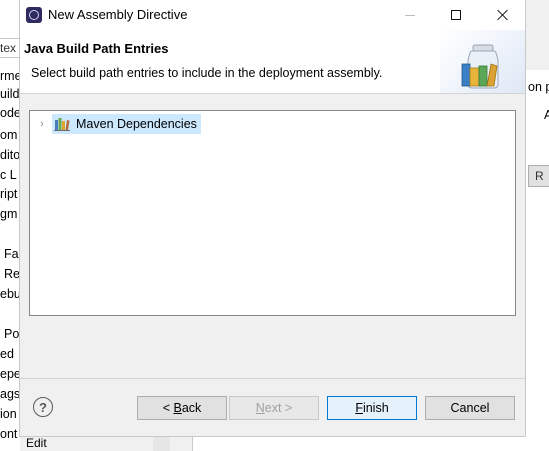 The image size is (549, 451). I want to click on maximize-button, so click(456, 15).